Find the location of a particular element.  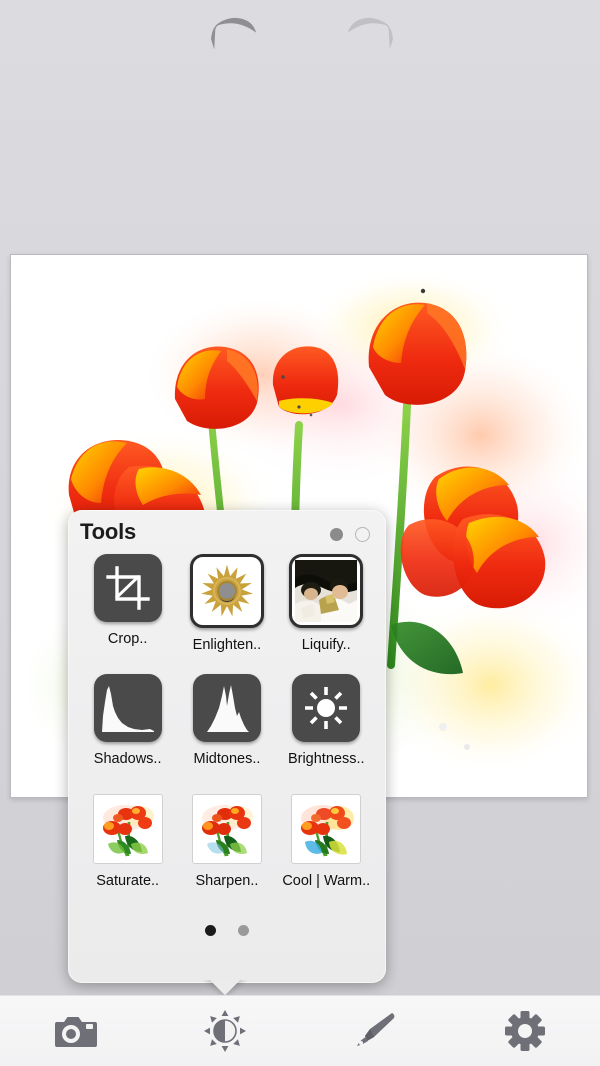

histogram-shadows-icon is located at coordinates (127, 708).